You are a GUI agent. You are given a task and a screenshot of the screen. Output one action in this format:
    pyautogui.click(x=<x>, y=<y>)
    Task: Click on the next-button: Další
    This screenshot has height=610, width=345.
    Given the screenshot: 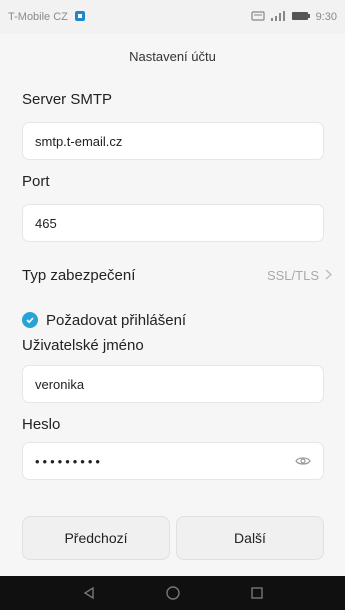 What is the action you would take?
    pyautogui.click(x=250, y=538)
    